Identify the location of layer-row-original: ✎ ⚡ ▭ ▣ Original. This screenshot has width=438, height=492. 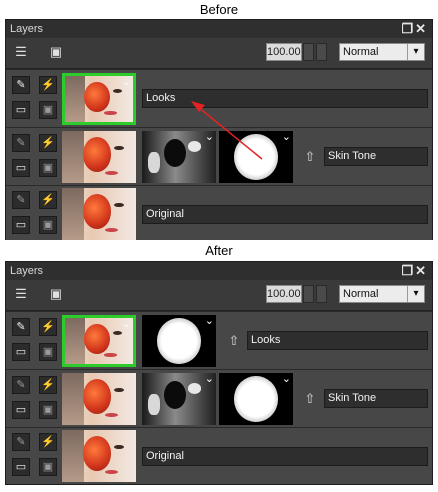
(219, 455).